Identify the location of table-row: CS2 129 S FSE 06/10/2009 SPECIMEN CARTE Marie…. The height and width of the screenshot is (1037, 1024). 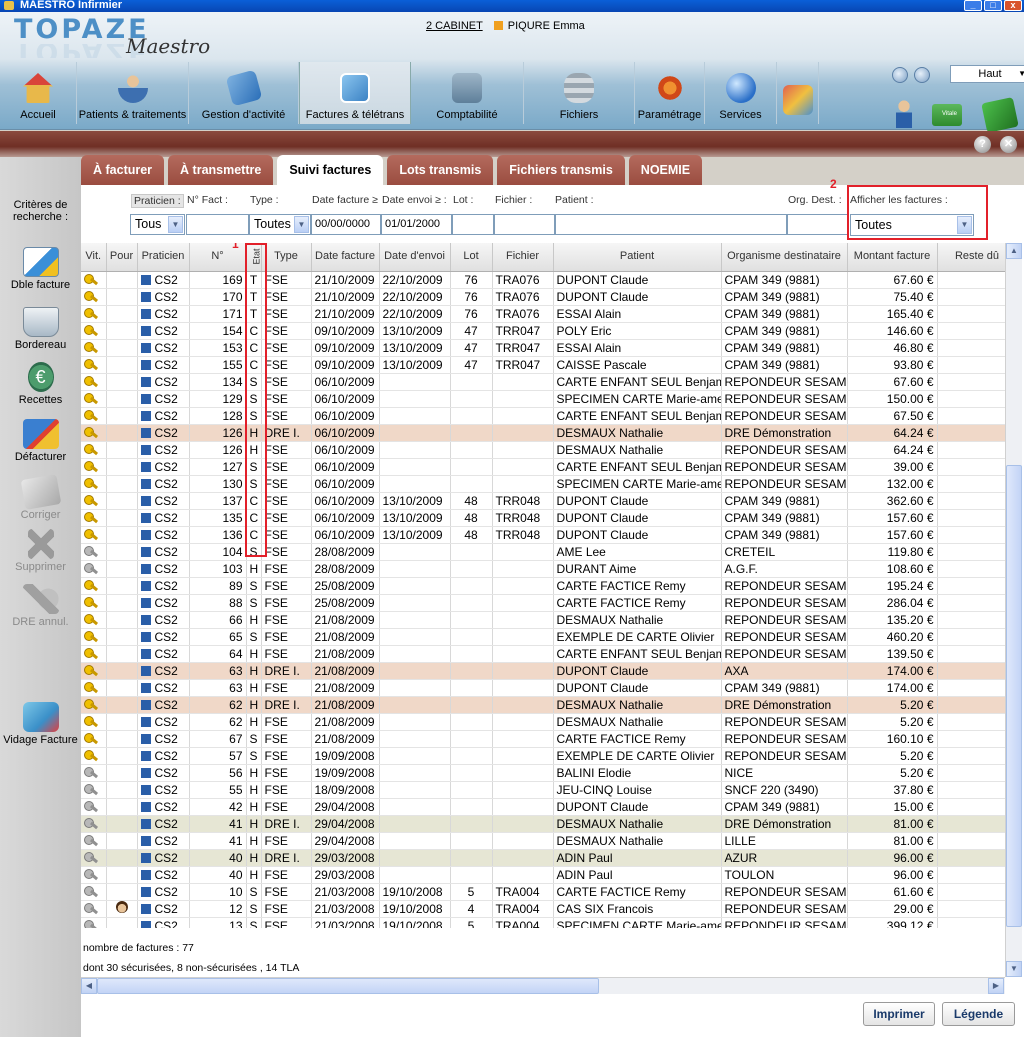
(543, 399).